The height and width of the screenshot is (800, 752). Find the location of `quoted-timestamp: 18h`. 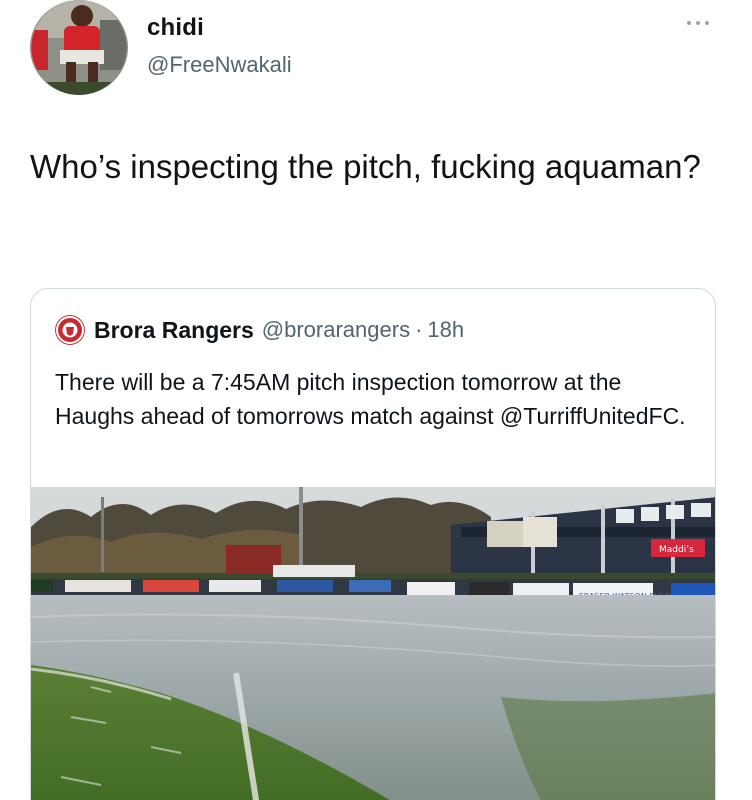

quoted-timestamp: 18h is located at coordinates (445, 330).